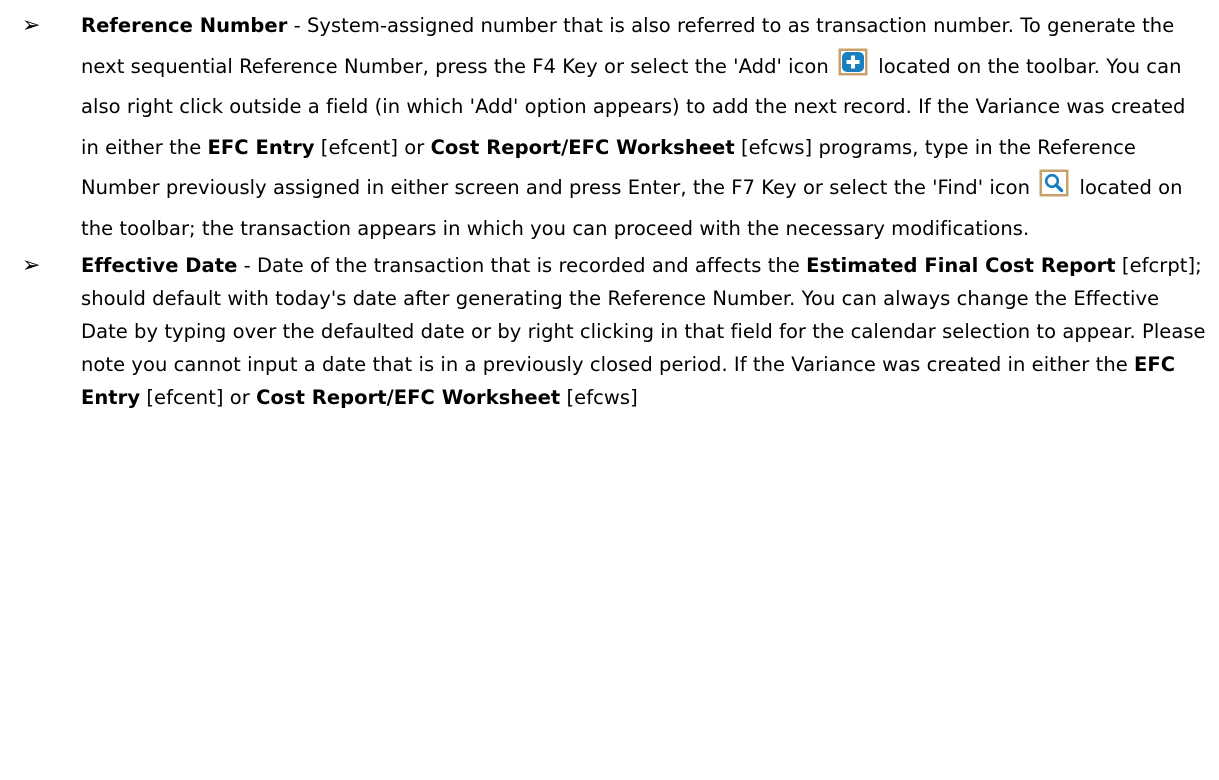  I want to click on term-effective-date: Effective Date, so click(159, 265).